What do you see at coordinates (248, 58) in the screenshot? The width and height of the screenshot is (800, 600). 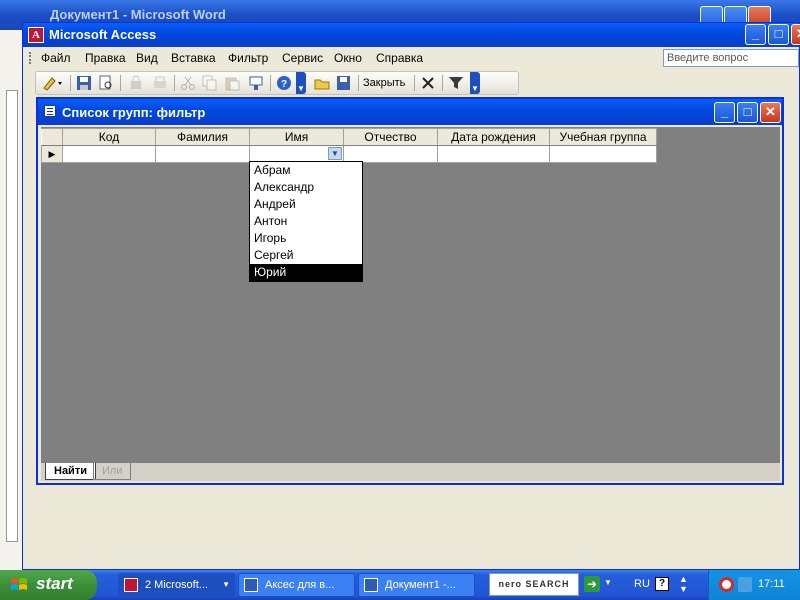 I see `menu-filter: Фильтр` at bounding box center [248, 58].